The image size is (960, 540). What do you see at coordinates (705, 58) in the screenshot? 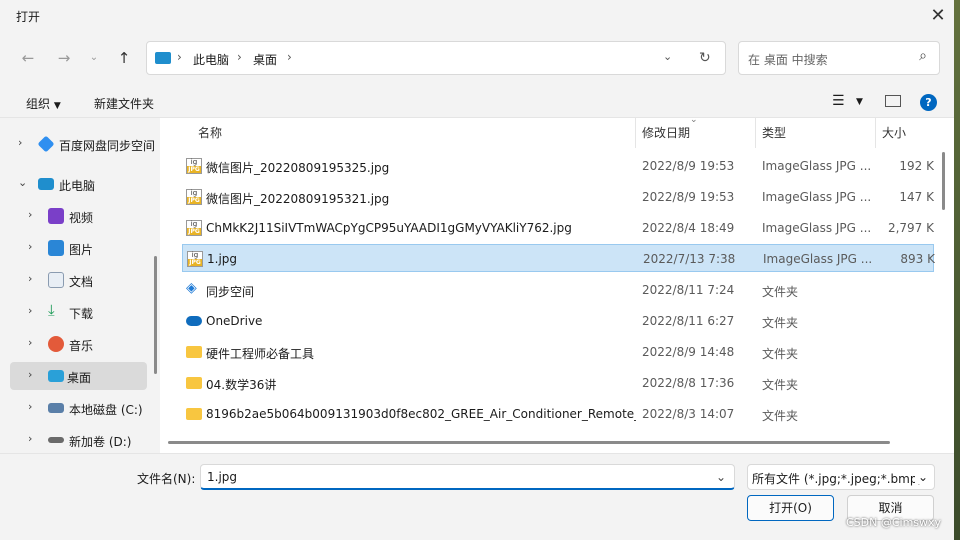
I see `refresh-icon: ↻` at bounding box center [705, 58].